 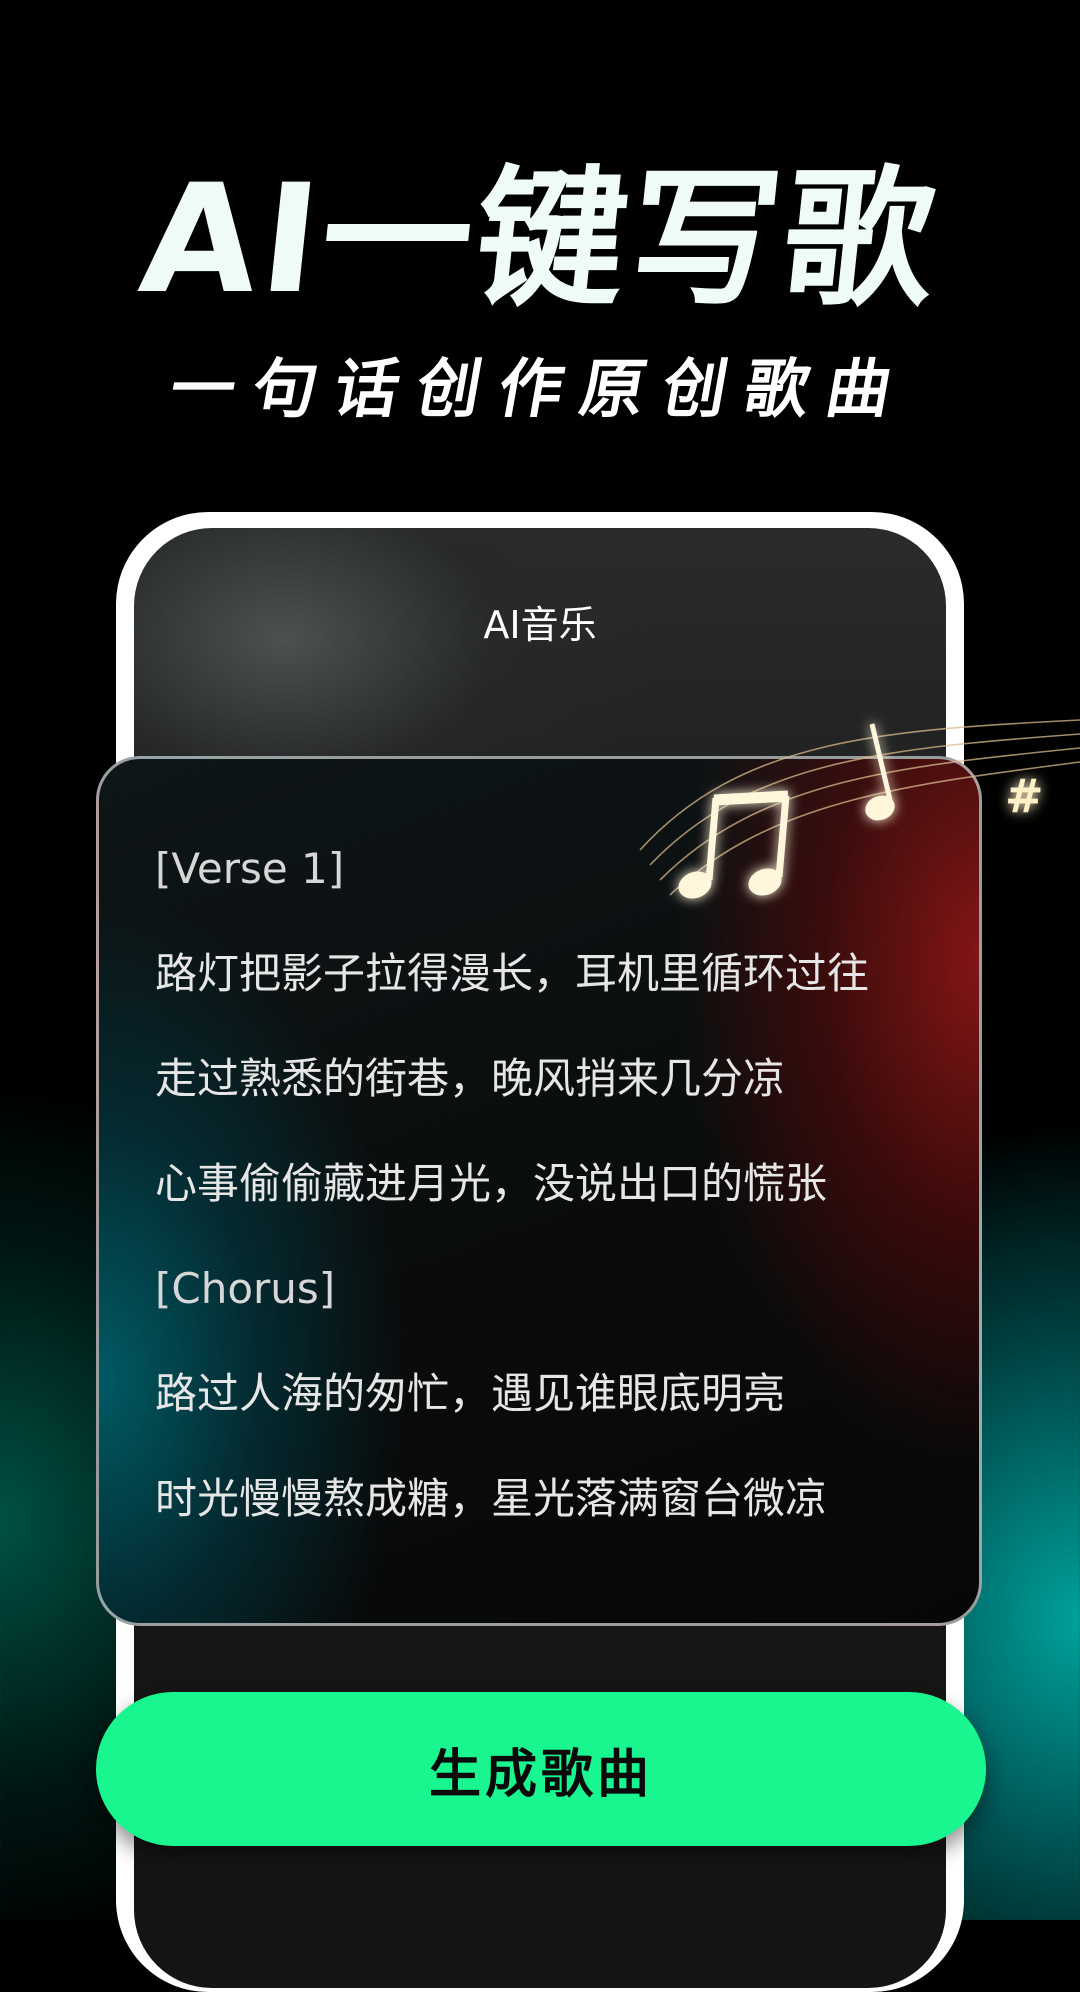 What do you see at coordinates (491, 1183) in the screenshot?
I see `lyric-line: 心事偷偷藏进月光，没说出口的慌张` at bounding box center [491, 1183].